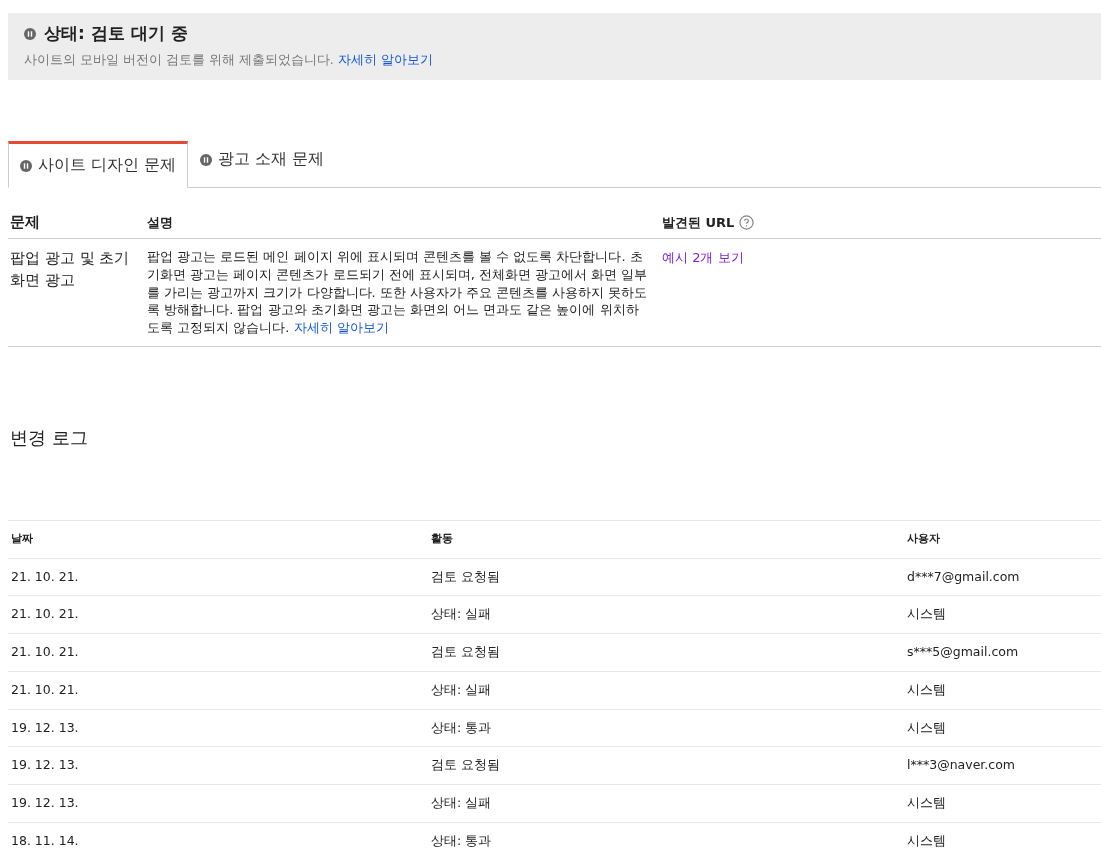 Image resolution: width=1101 pixels, height=849 pixels. Describe the element at coordinates (179, 59) in the screenshot. I see `status-message: 사이트의 모바일 버전이 검토를 위해 제출되었습니다.` at that location.